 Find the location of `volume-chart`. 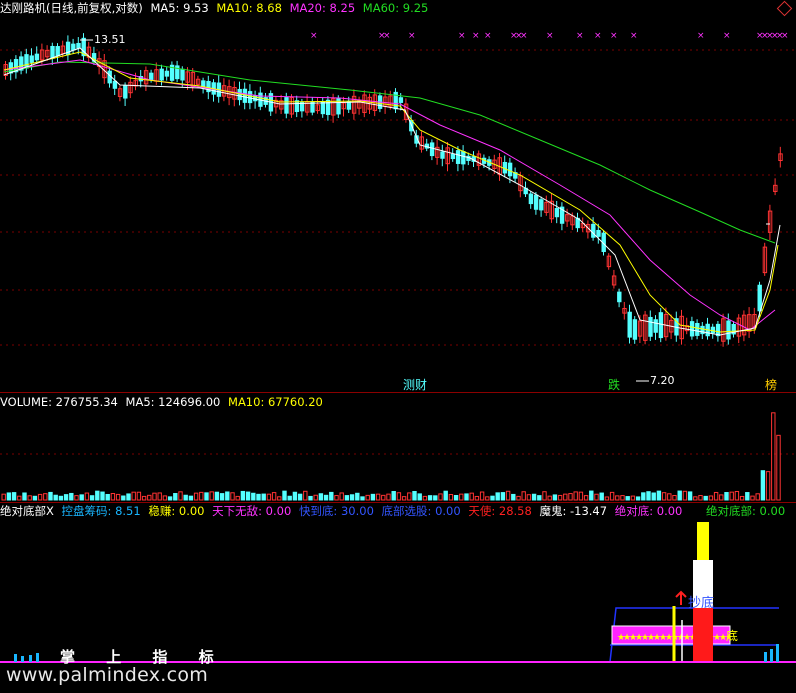

volume-chart is located at coordinates (398, 456).